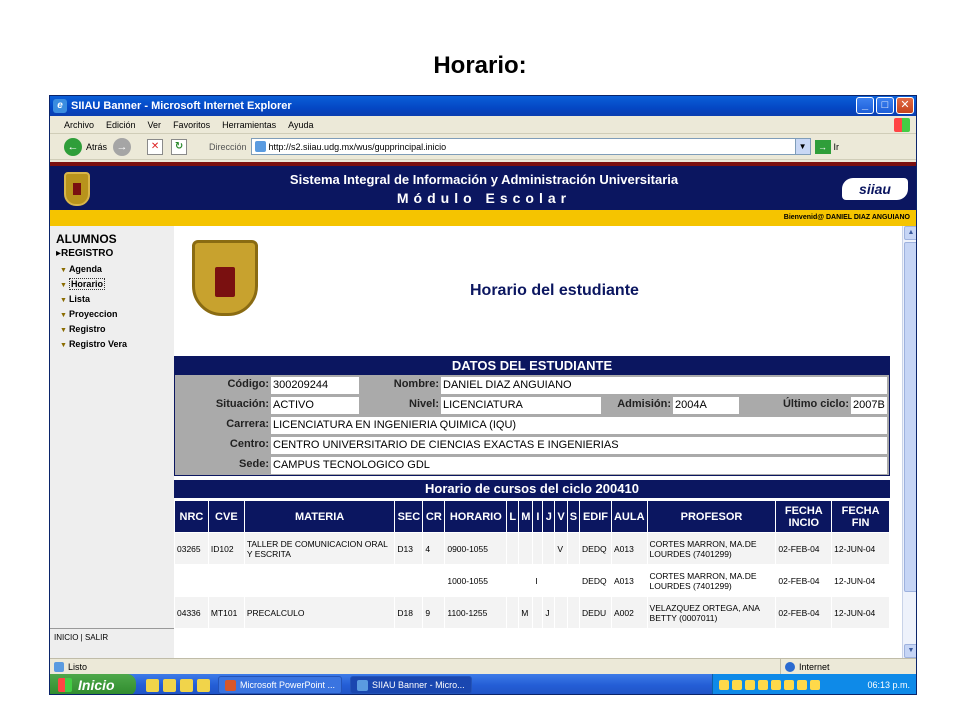 The image size is (960, 720). I want to click on stop-icon: ✕, so click(155, 146).